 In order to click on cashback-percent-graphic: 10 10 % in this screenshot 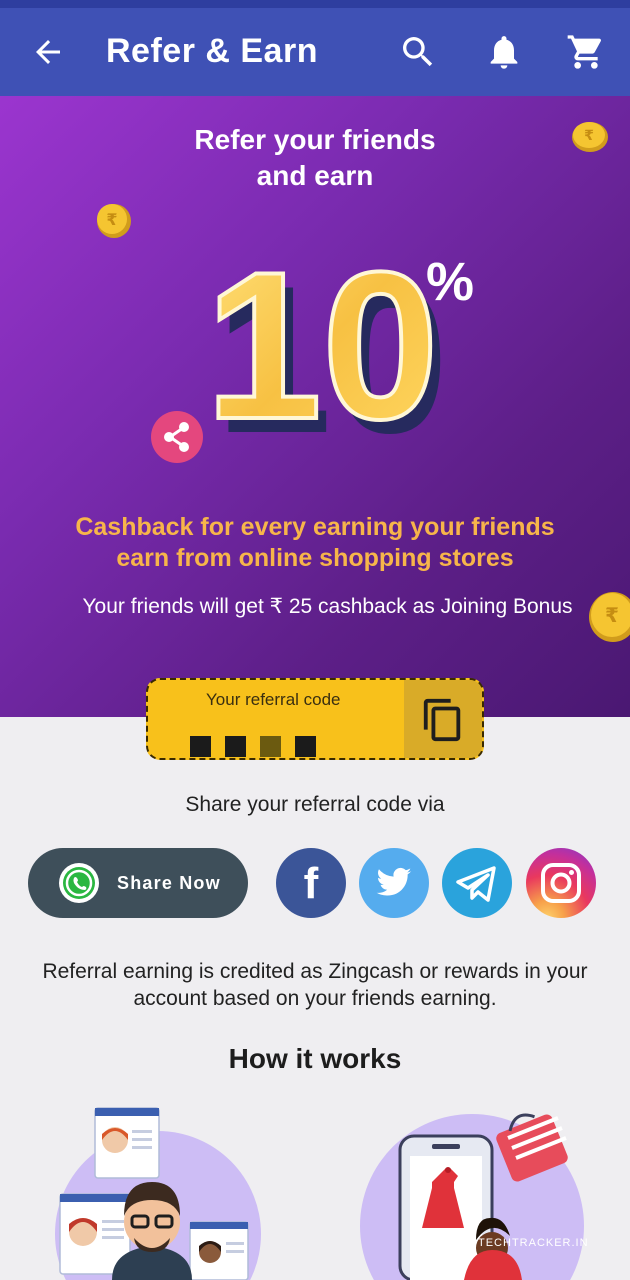, I will do `click(338, 346)`.